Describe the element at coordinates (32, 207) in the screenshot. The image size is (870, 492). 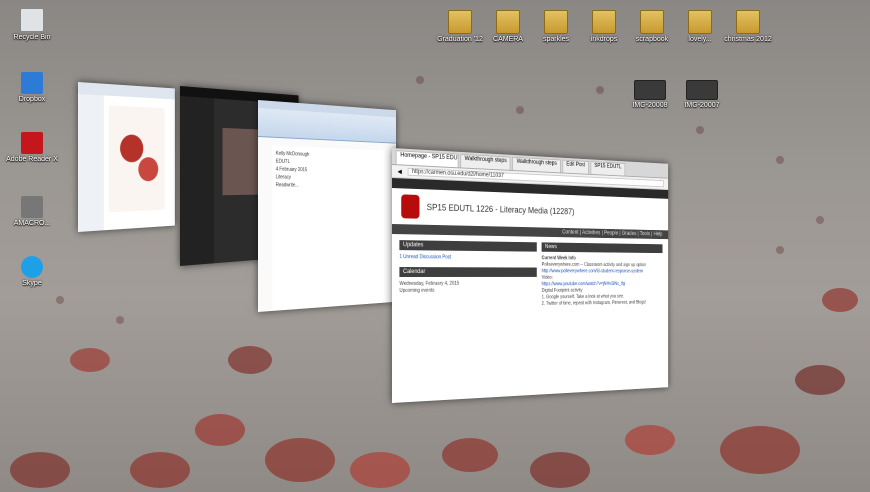
I see `application-icon` at that location.